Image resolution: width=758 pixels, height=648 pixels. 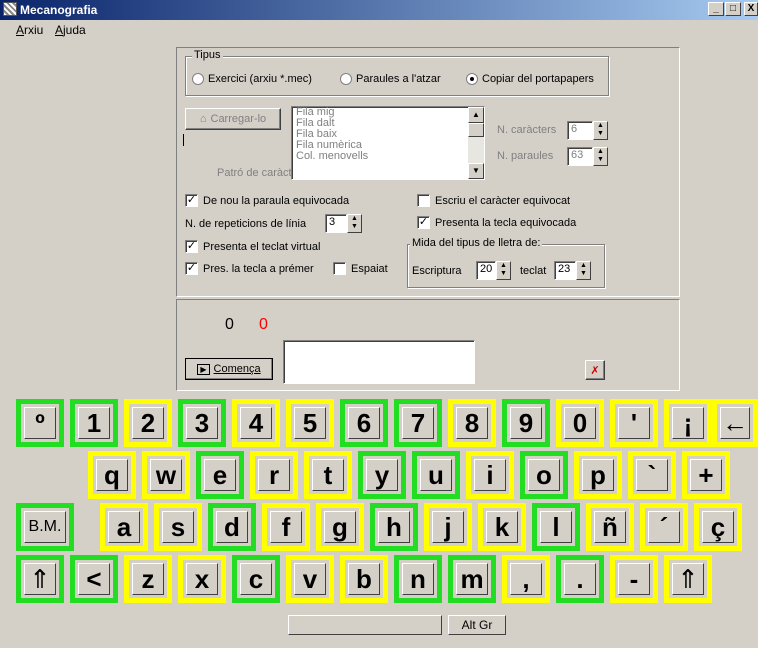 What do you see at coordinates (256, 579) in the screenshot?
I see `key-c: c` at bounding box center [256, 579].